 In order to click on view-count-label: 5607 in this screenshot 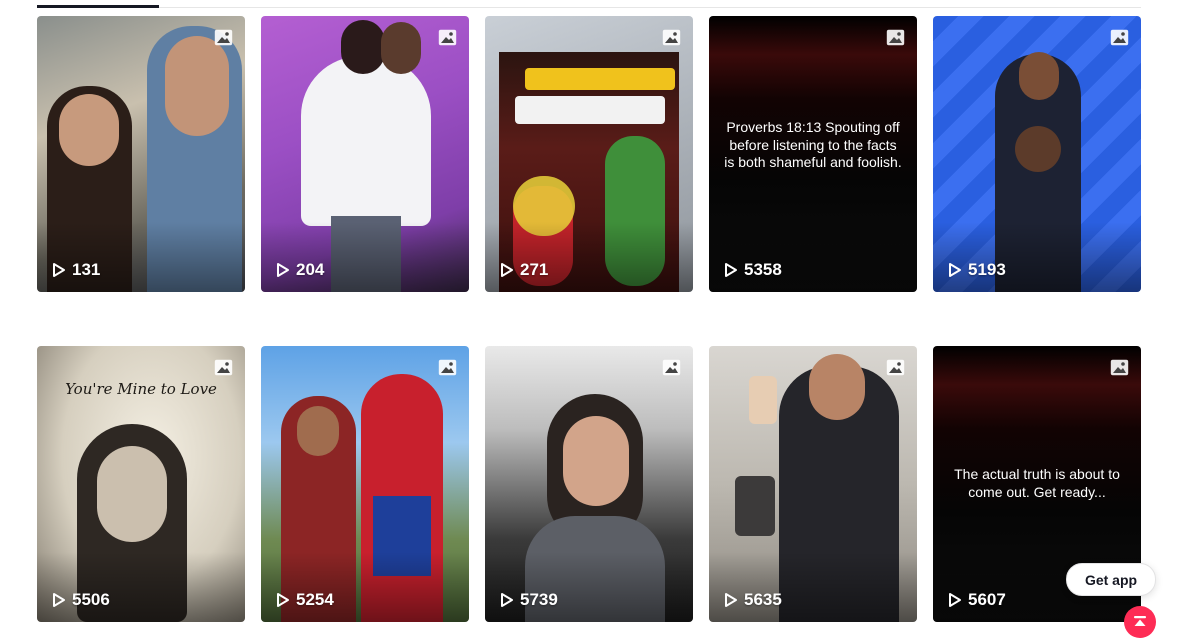, I will do `click(987, 599)`.